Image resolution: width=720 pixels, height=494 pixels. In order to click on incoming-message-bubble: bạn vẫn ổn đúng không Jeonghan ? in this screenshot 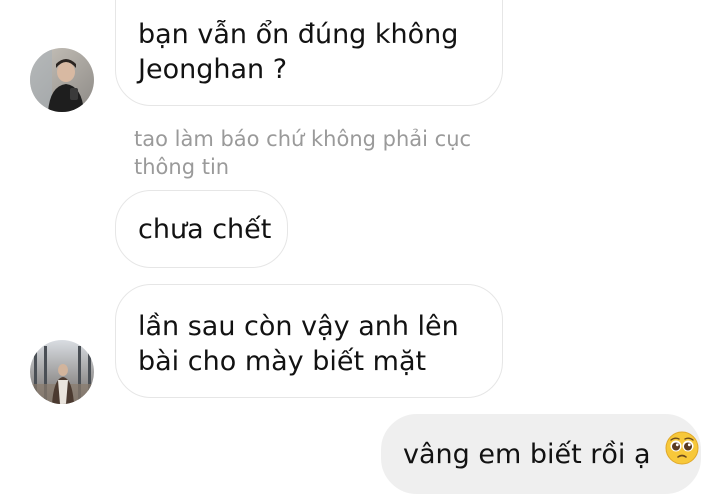, I will do `click(309, 53)`.